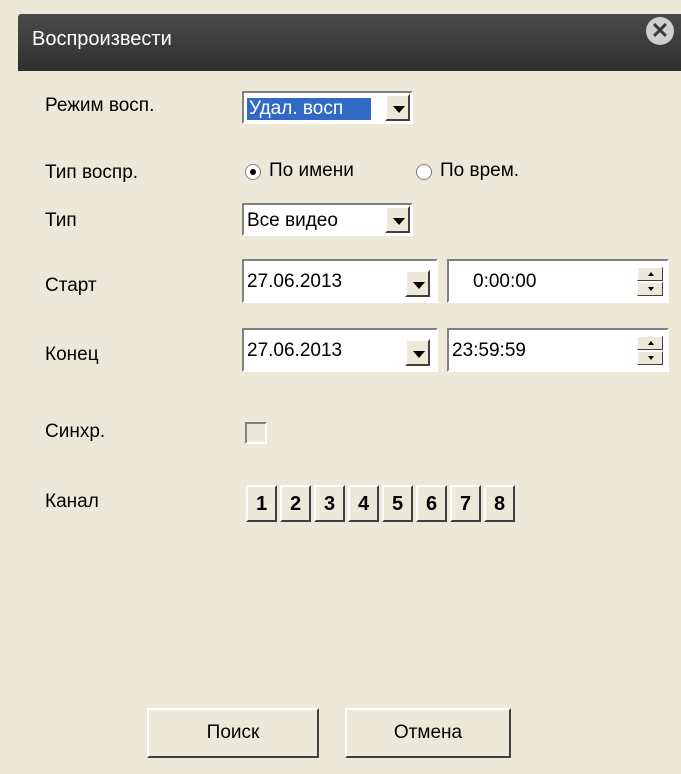 This screenshot has width=681, height=774. I want to click on type-select: Все видео, so click(327, 219).